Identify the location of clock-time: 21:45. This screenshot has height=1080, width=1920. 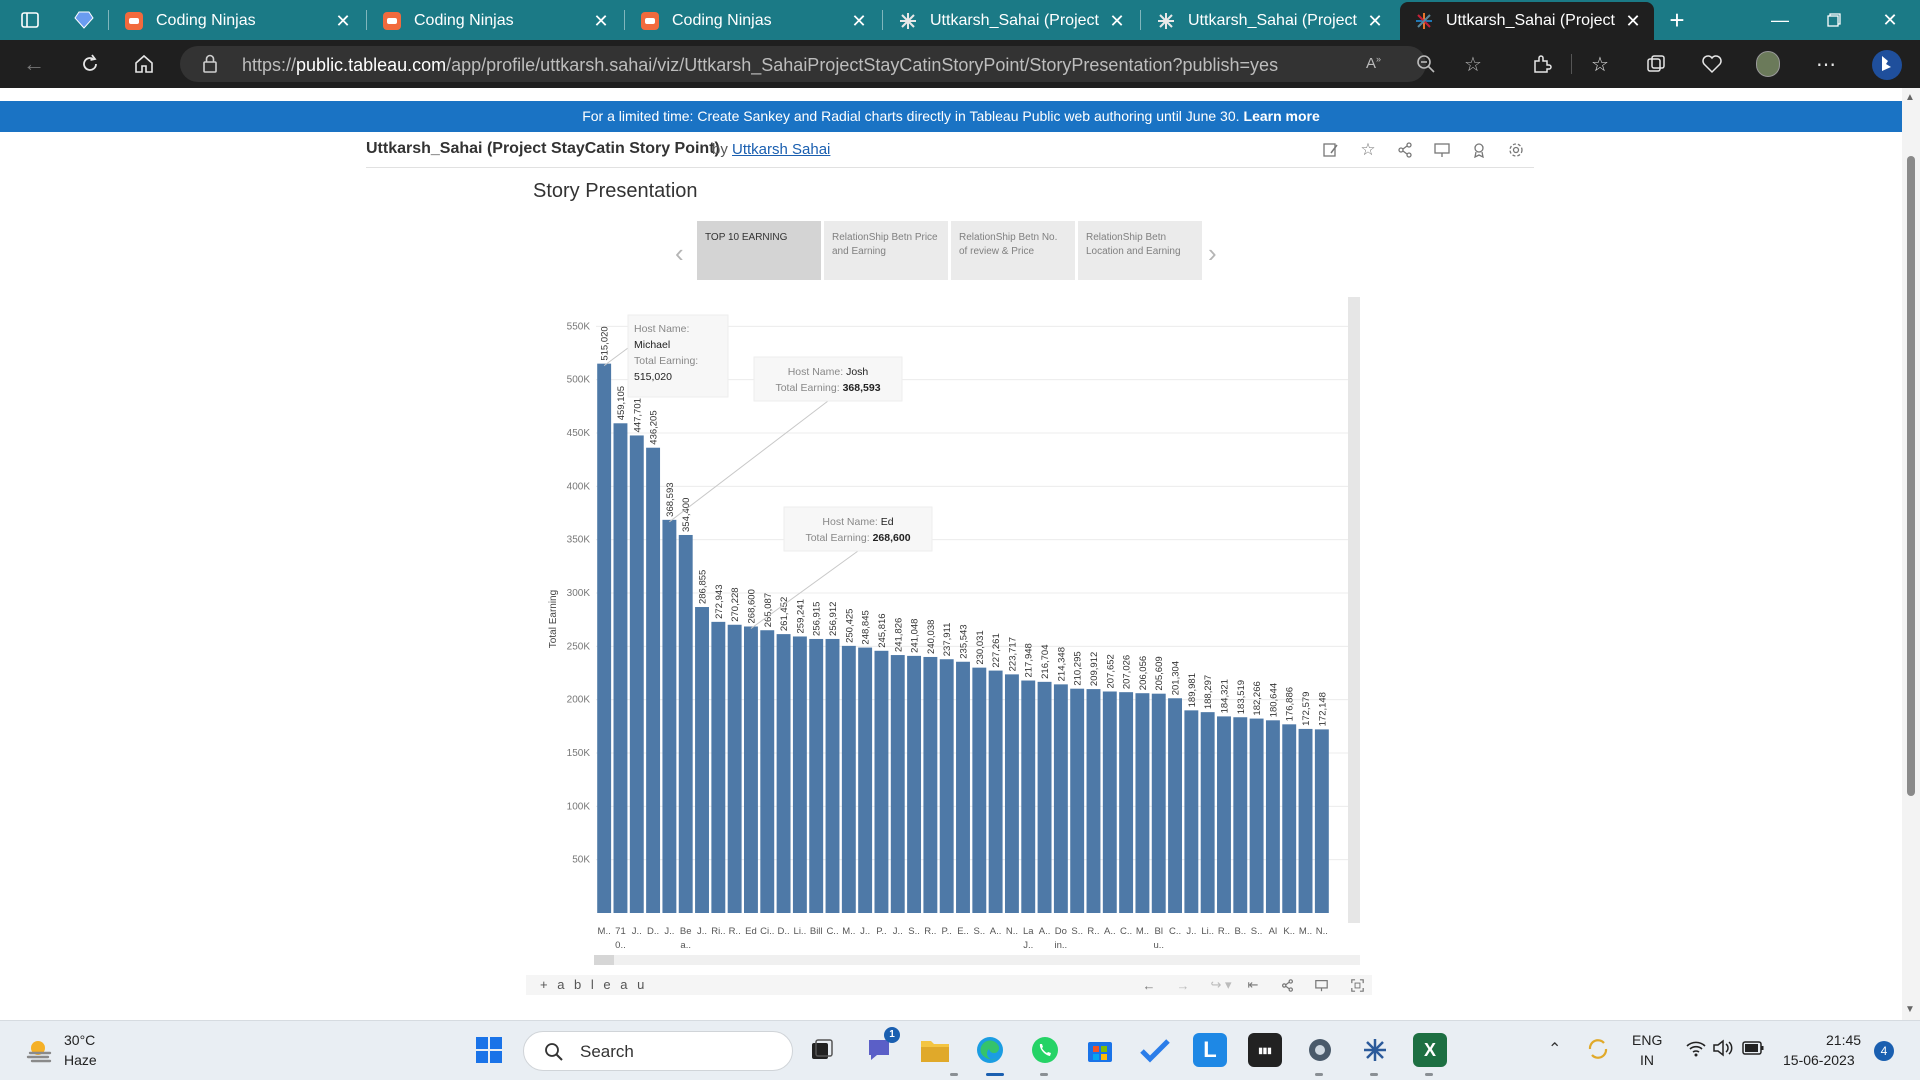
(1843, 1040).